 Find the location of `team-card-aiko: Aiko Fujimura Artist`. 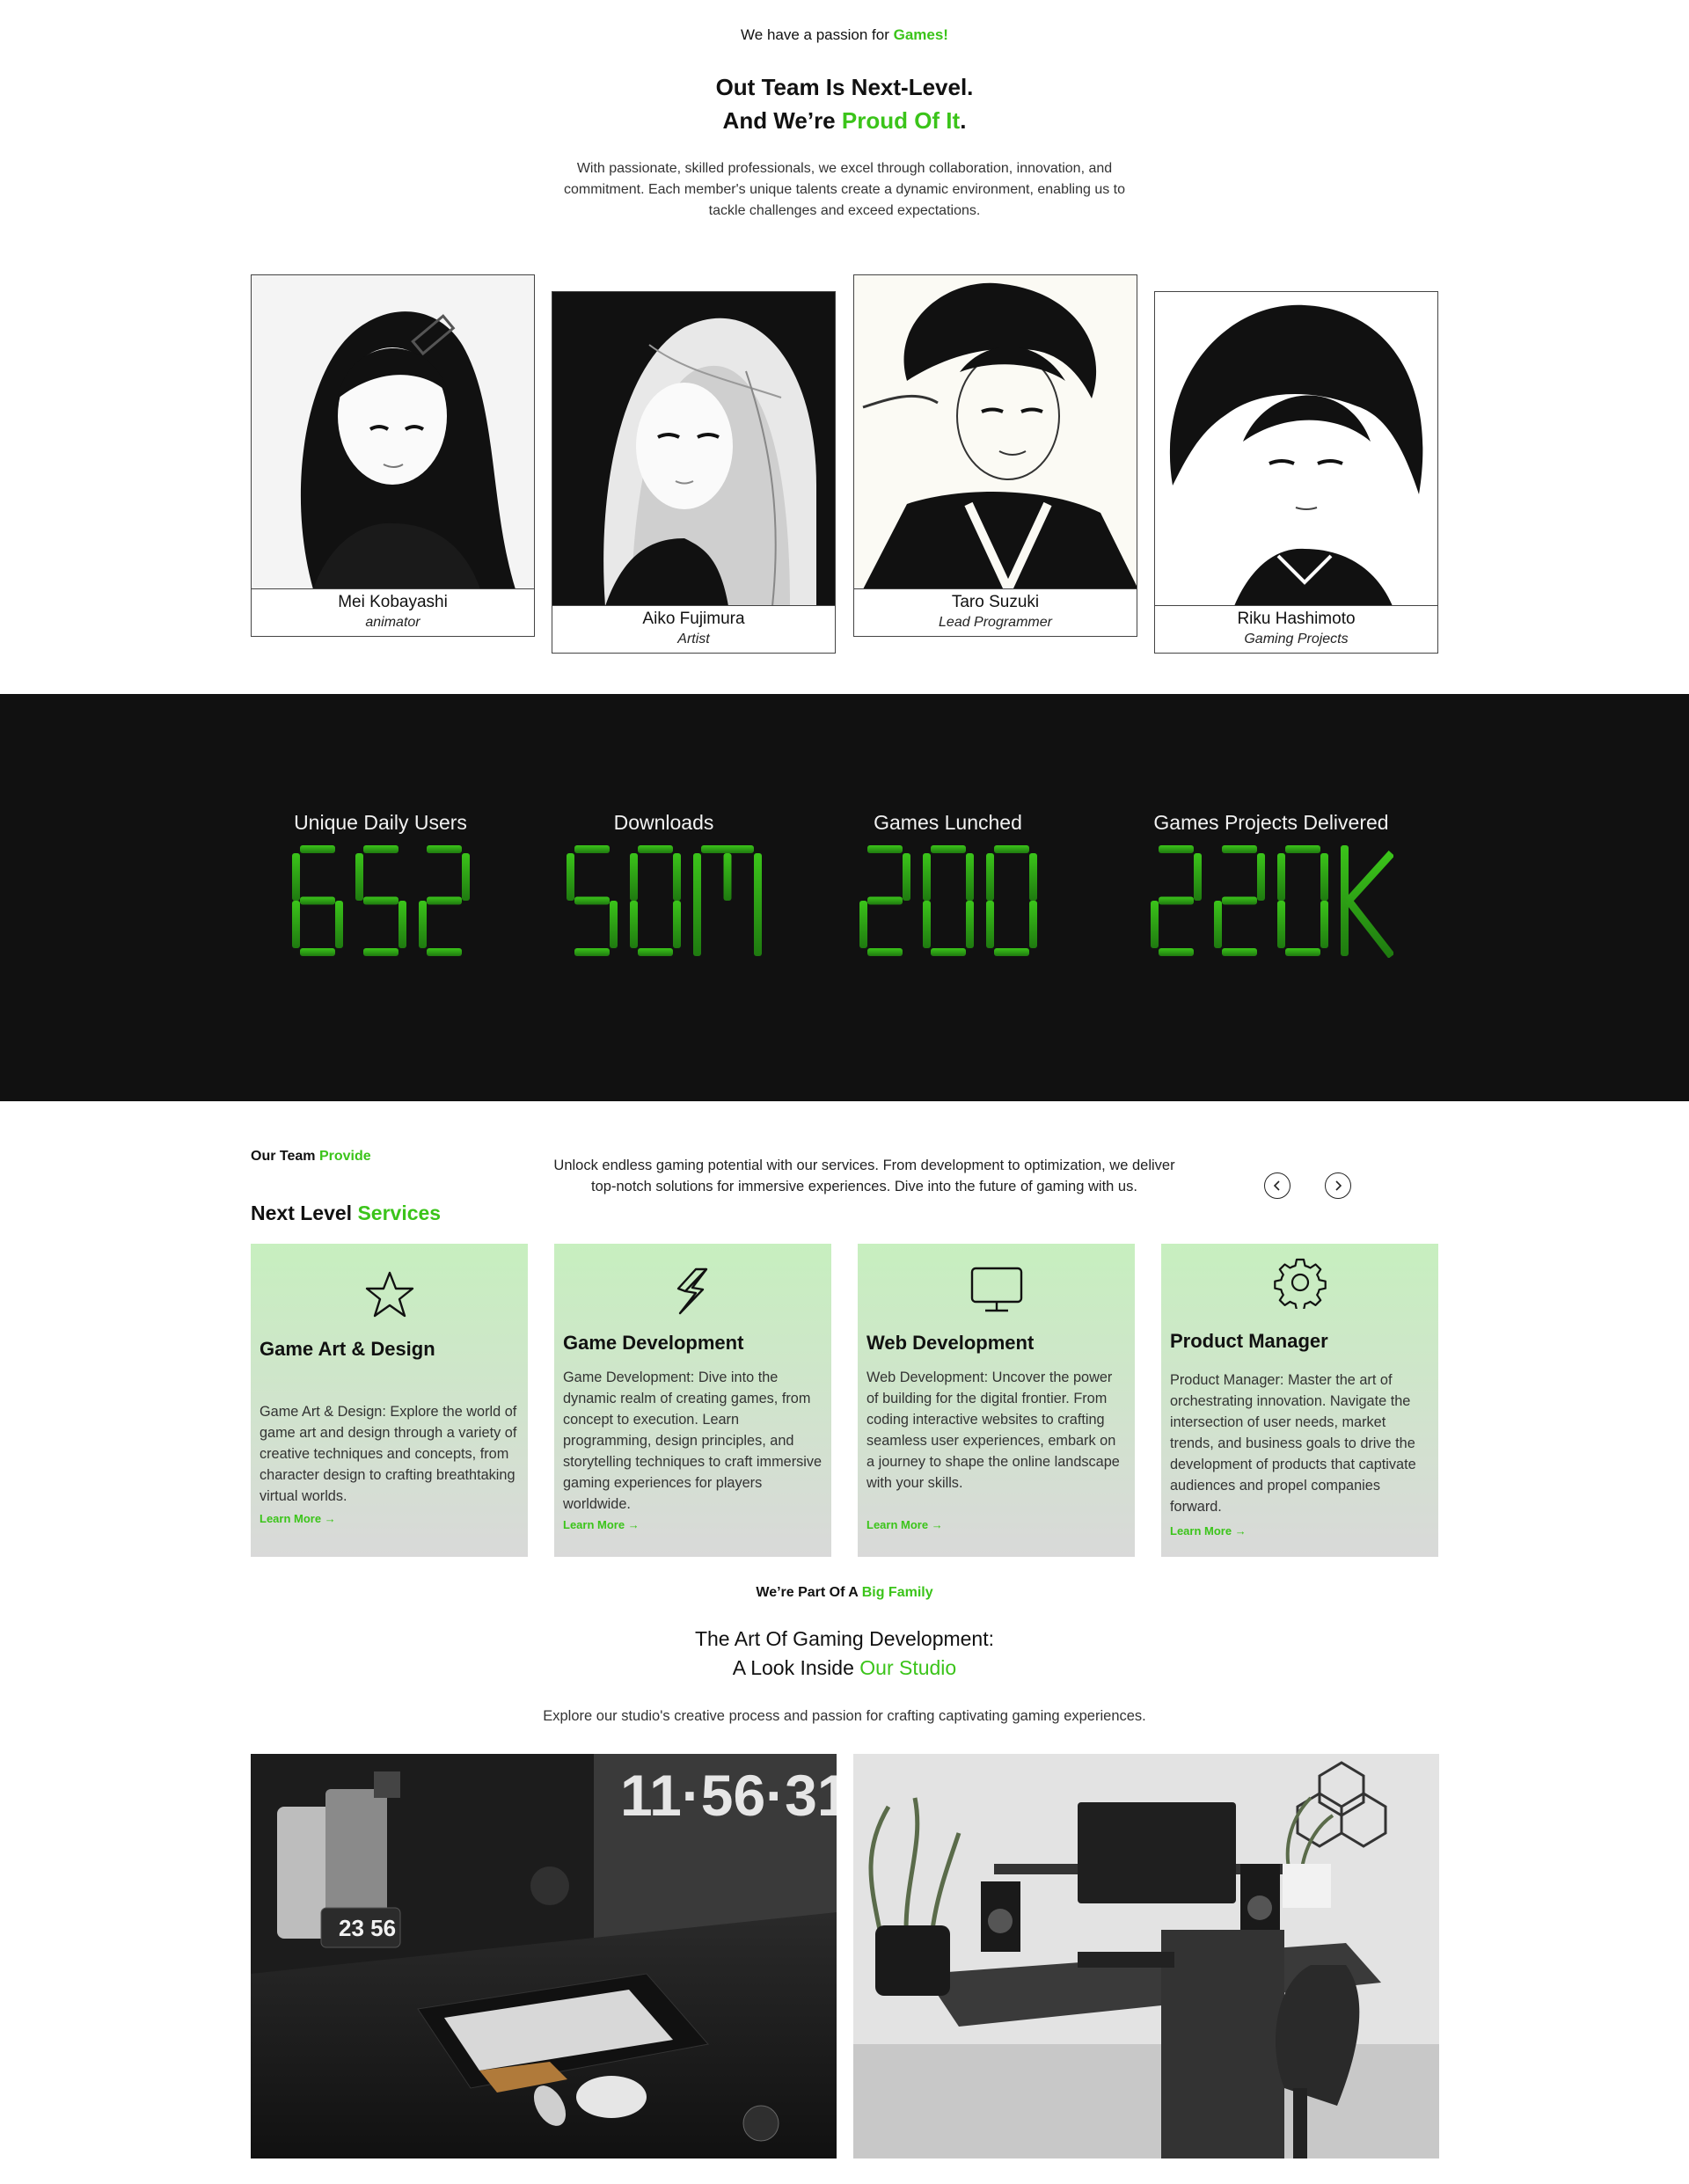

team-card-aiko: Aiko Fujimura Artist is located at coordinates (694, 472).